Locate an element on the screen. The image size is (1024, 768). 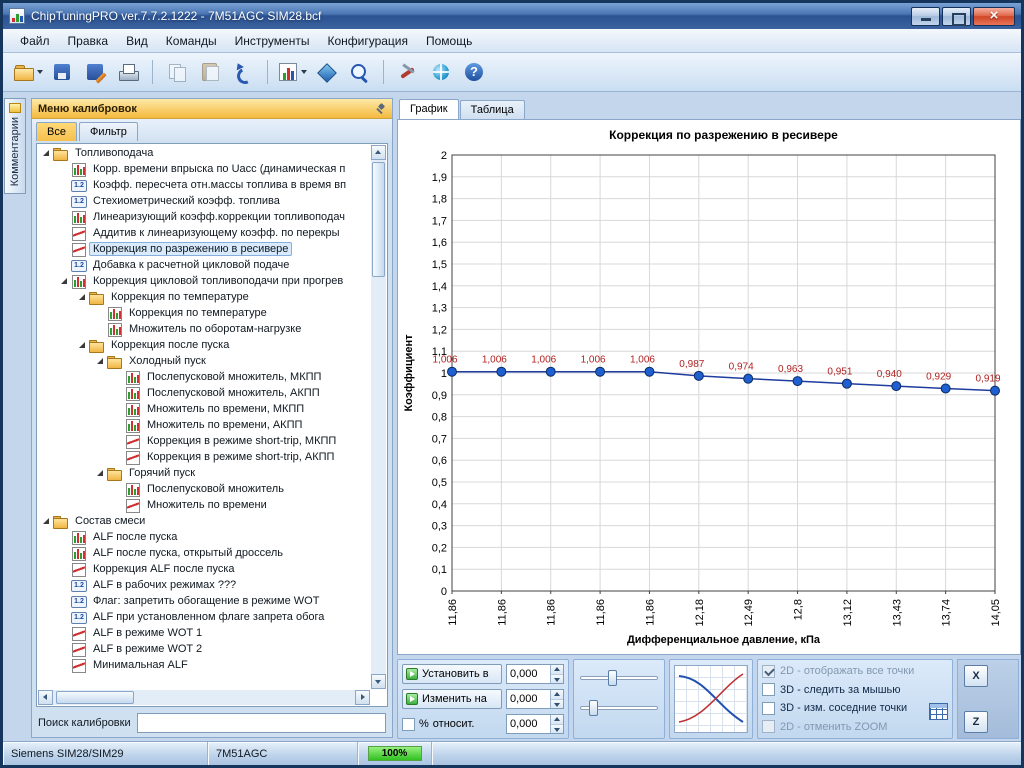
menu-item: Инструменты is located at coordinates (272, 41).